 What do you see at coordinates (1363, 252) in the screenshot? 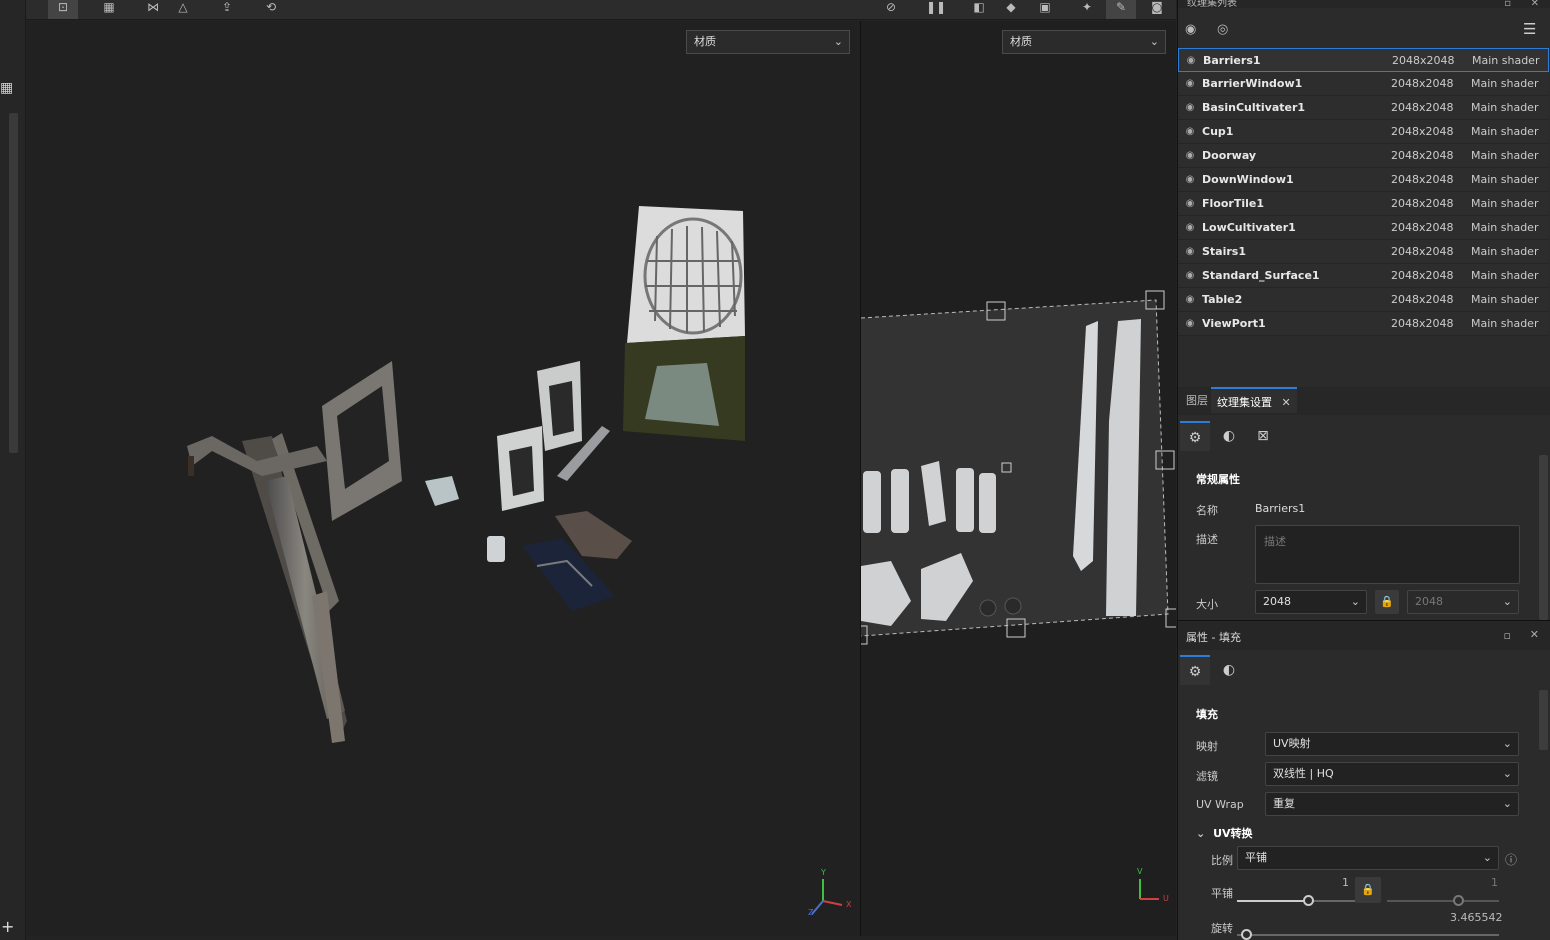
I see `texture-set-row: ◉ Stairs1 2048x2048 Main shader` at bounding box center [1363, 252].